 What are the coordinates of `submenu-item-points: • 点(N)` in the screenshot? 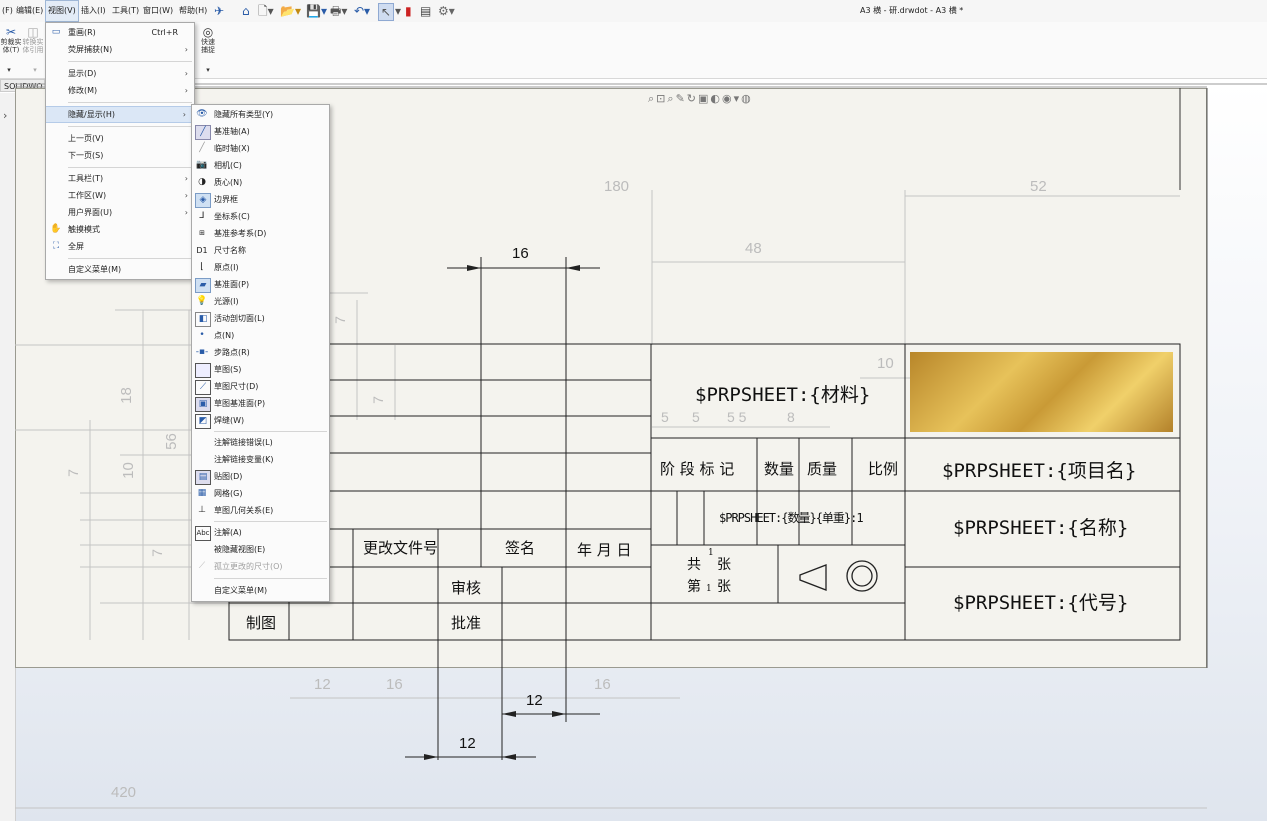 It's located at (260, 335).